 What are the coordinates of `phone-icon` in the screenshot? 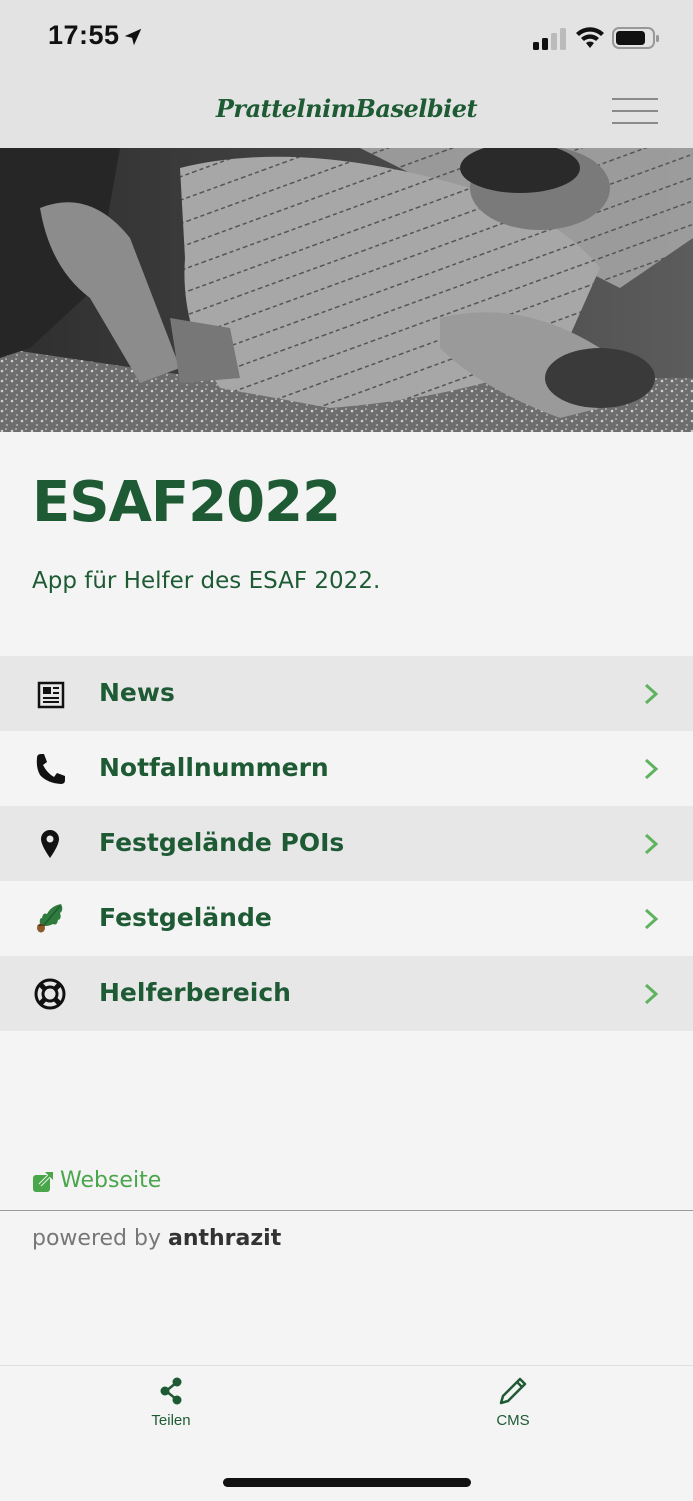 It's located at (50, 769).